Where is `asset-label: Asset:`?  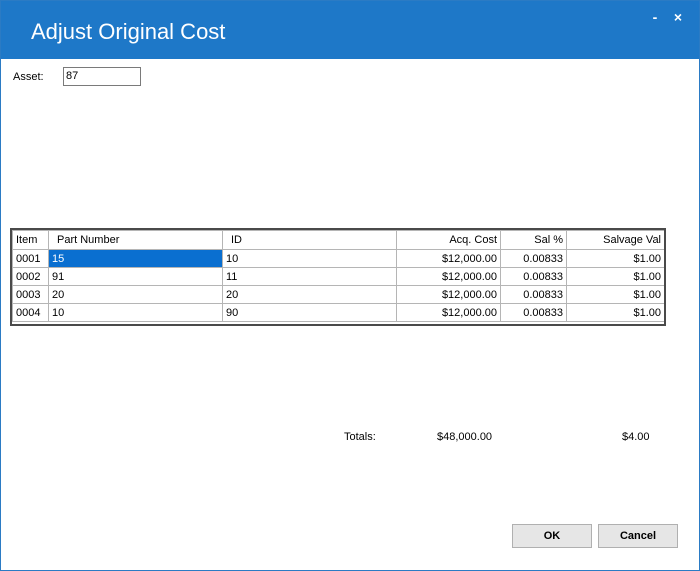 asset-label: Asset: is located at coordinates (28, 77).